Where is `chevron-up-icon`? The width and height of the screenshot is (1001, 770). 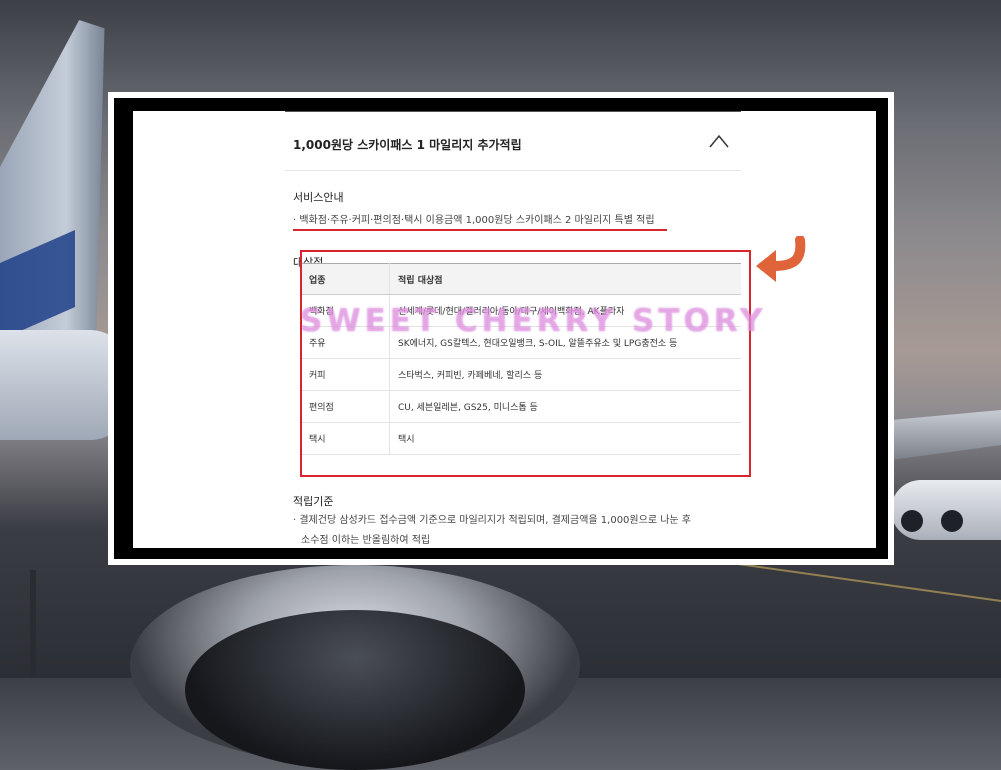
chevron-up-icon is located at coordinates (719, 141).